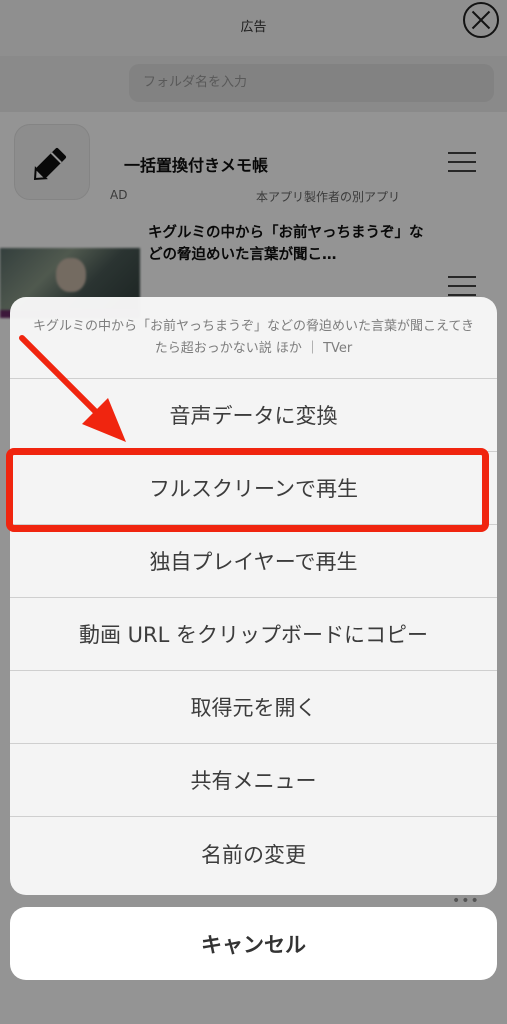  Describe the element at coordinates (253, 943) in the screenshot. I see `cancel-button: キャンセル` at that location.